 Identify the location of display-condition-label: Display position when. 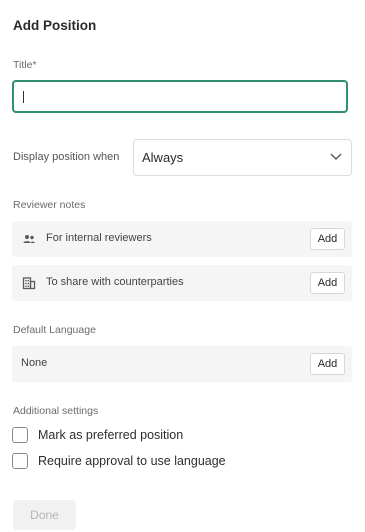
(66, 157).